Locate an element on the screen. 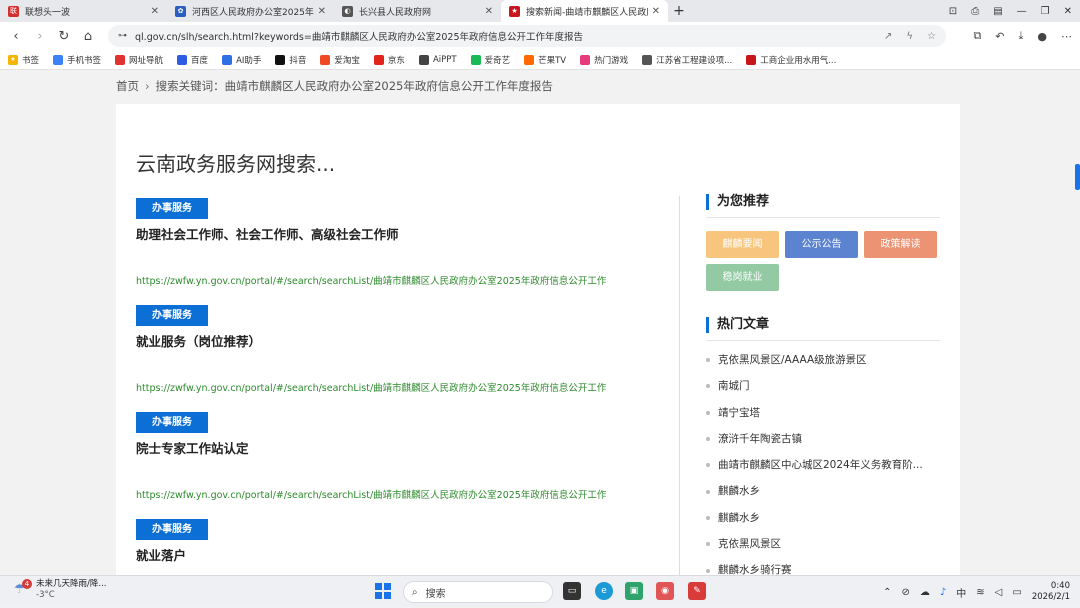 This screenshot has height=608, width=1080. restore-button: ❐ is located at coordinates (1045, 11).